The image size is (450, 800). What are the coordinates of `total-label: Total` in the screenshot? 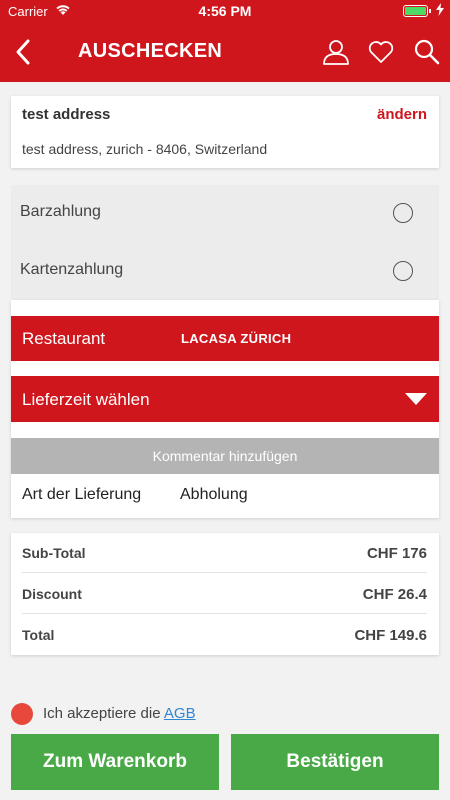 It's located at (38, 635).